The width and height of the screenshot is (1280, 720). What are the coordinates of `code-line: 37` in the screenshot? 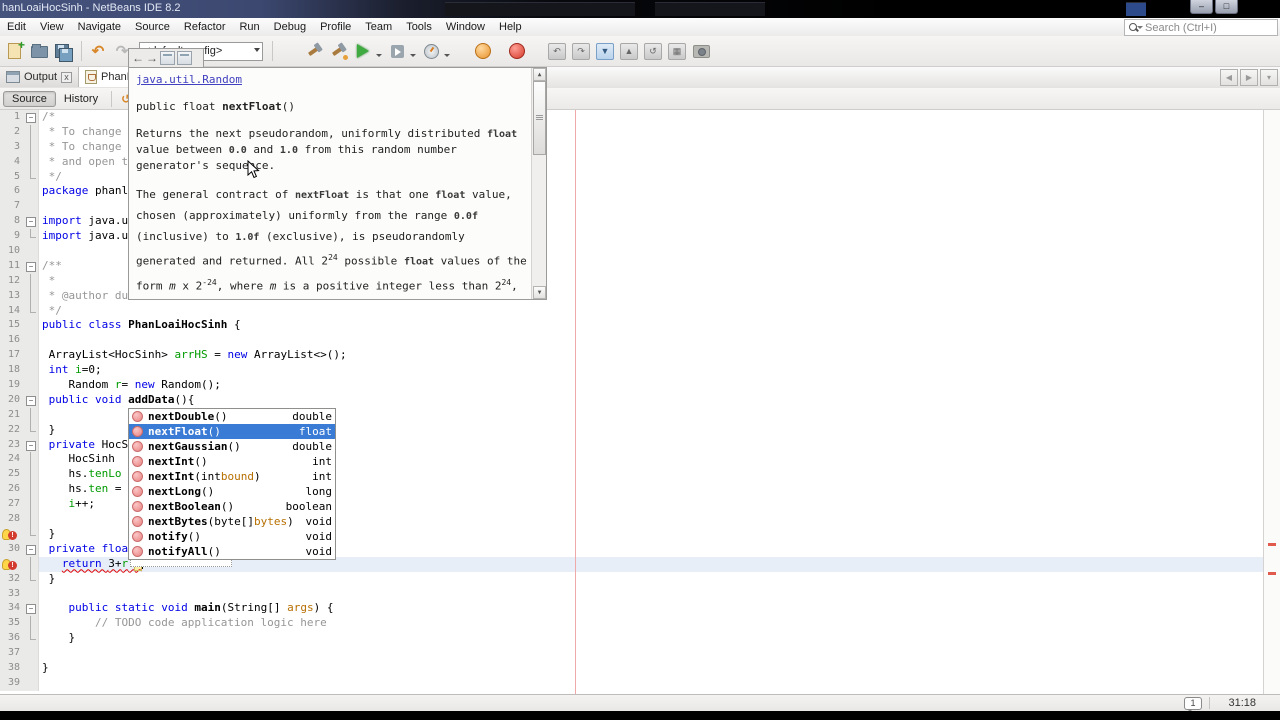 It's located at (640, 653).